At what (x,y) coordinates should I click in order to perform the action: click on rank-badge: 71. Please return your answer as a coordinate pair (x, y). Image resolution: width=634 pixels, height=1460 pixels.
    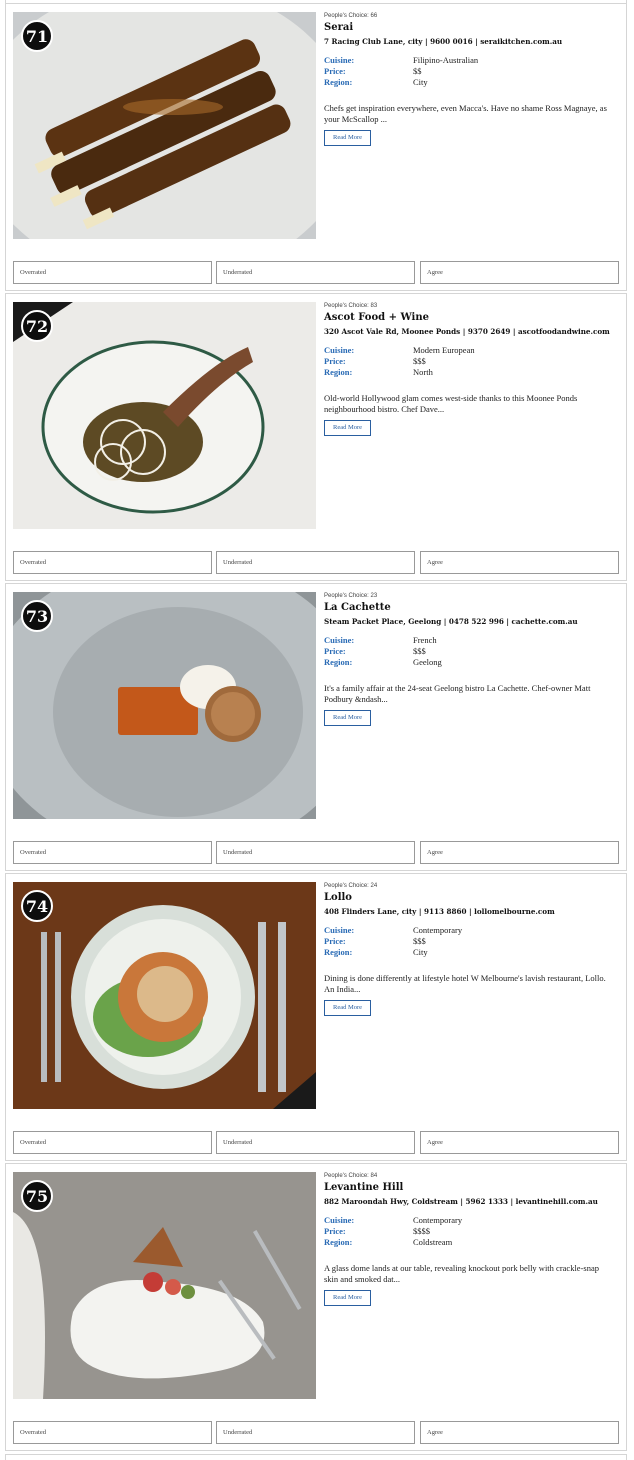
    Looking at the image, I should click on (37, 36).